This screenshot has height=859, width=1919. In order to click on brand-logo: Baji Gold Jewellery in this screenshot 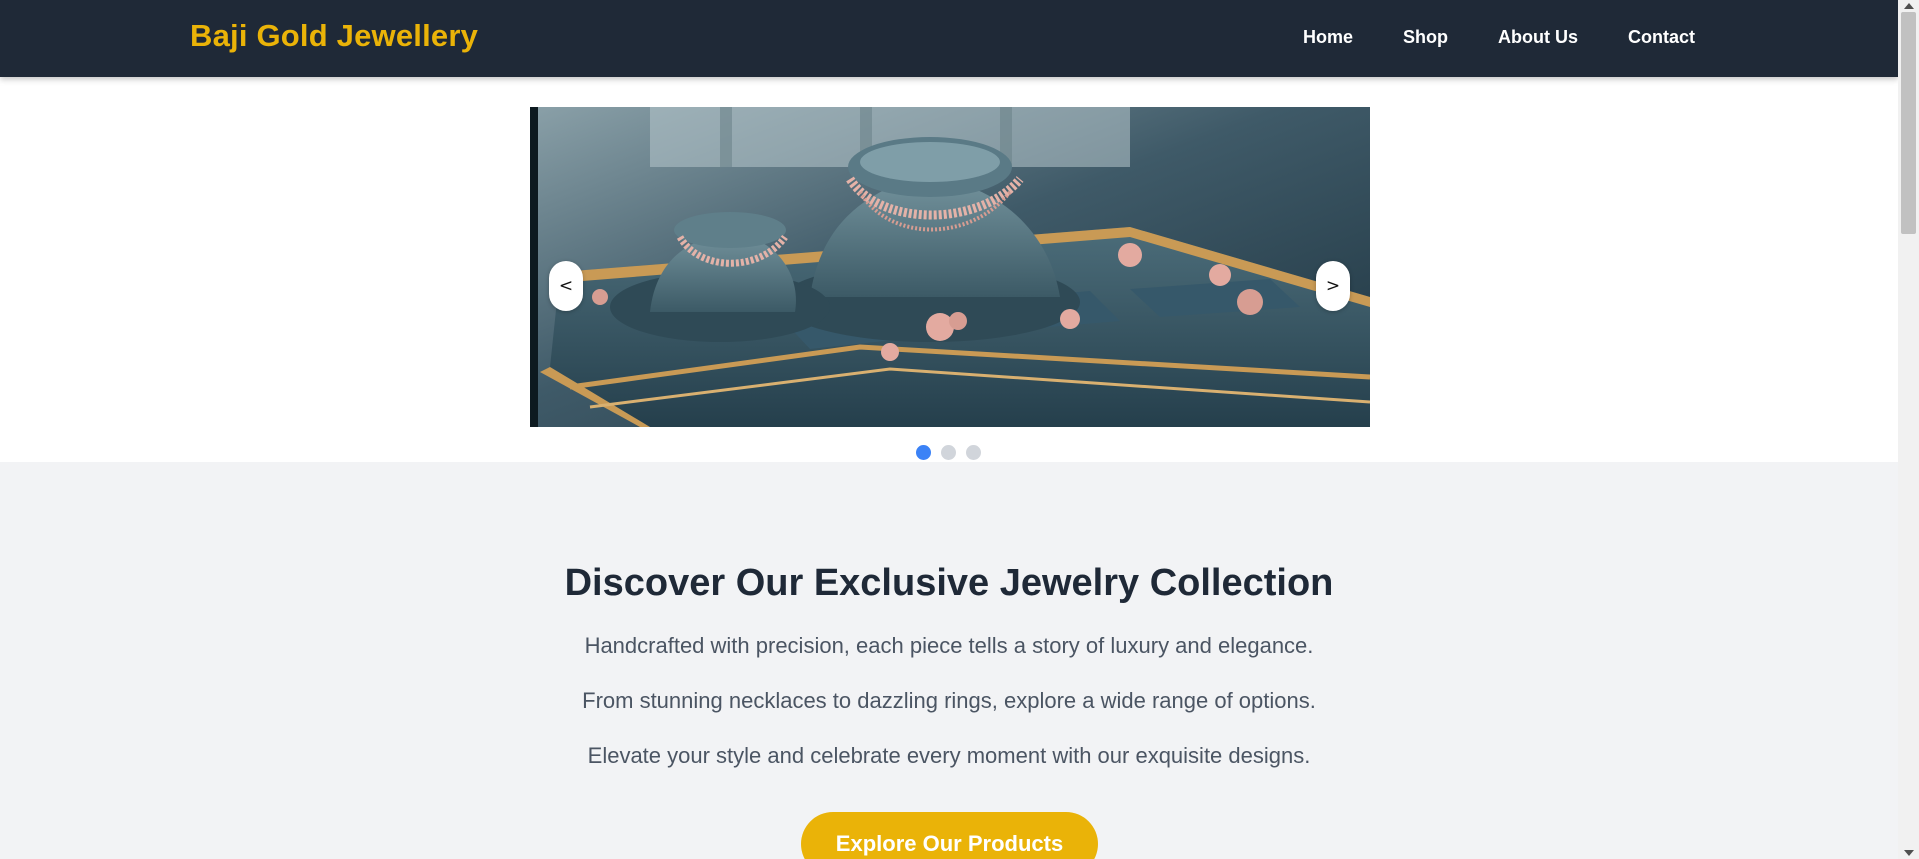, I will do `click(334, 36)`.